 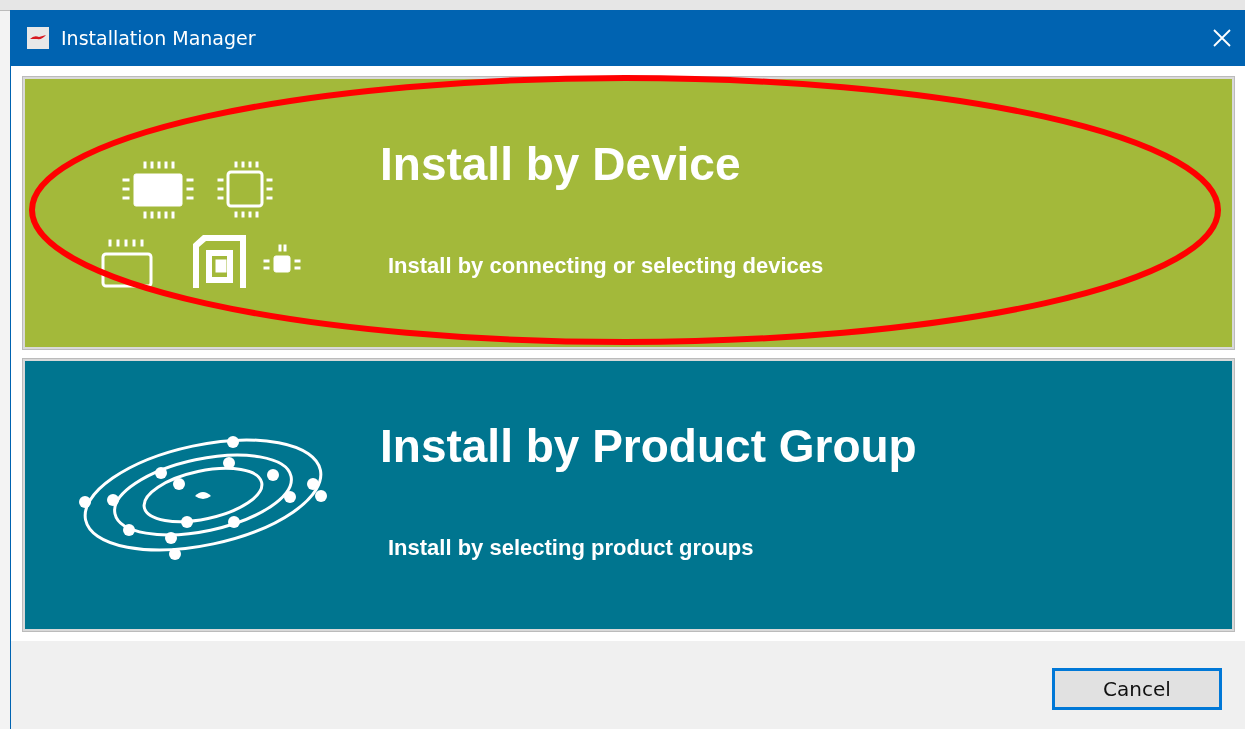 I want to click on cancel-button: Cancel, so click(x=1137, y=689).